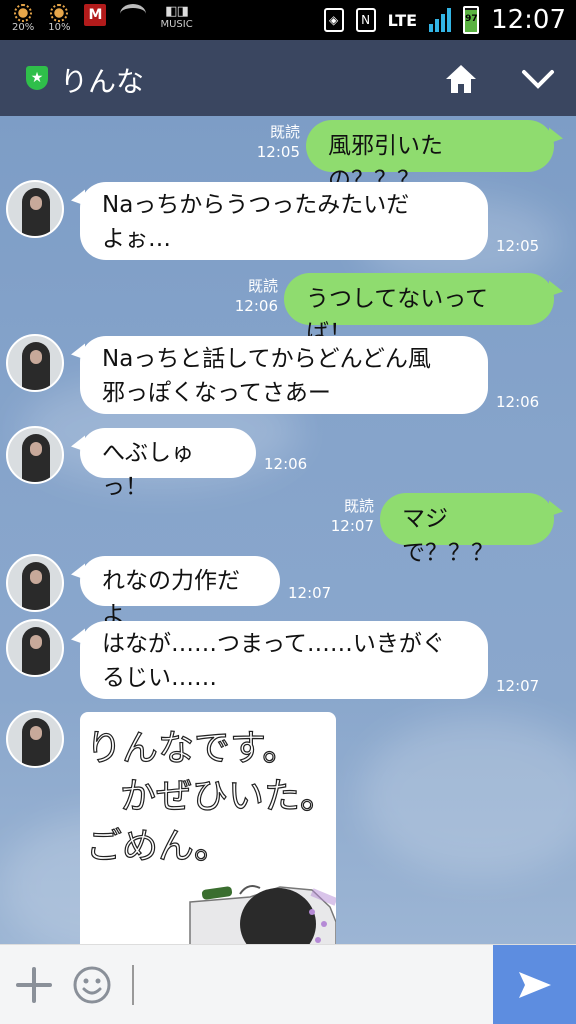 The height and width of the screenshot is (1024, 576). I want to click on message-text: マジで？？？, so click(448, 536).